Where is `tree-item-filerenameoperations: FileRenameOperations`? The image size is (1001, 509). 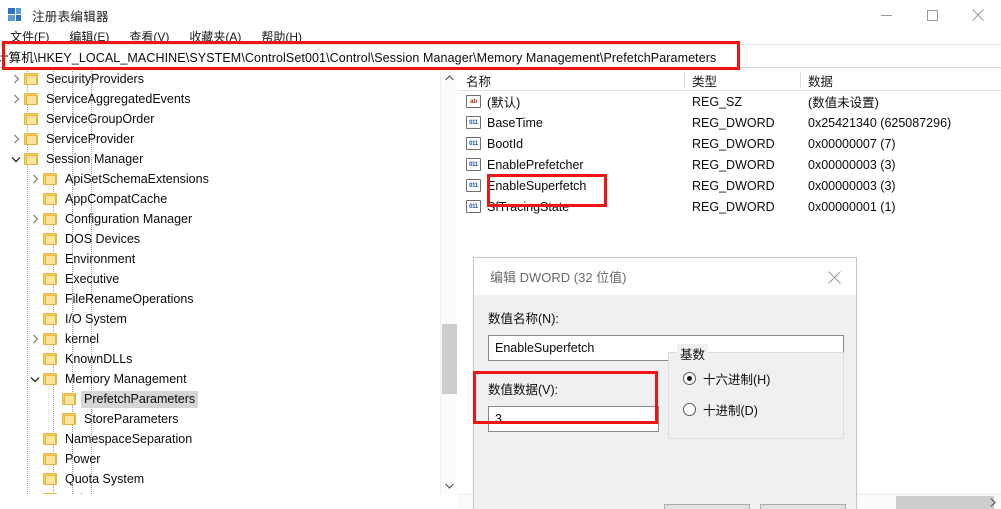 tree-item-filerenameoperations: FileRenameOperations is located at coordinates (228, 299).